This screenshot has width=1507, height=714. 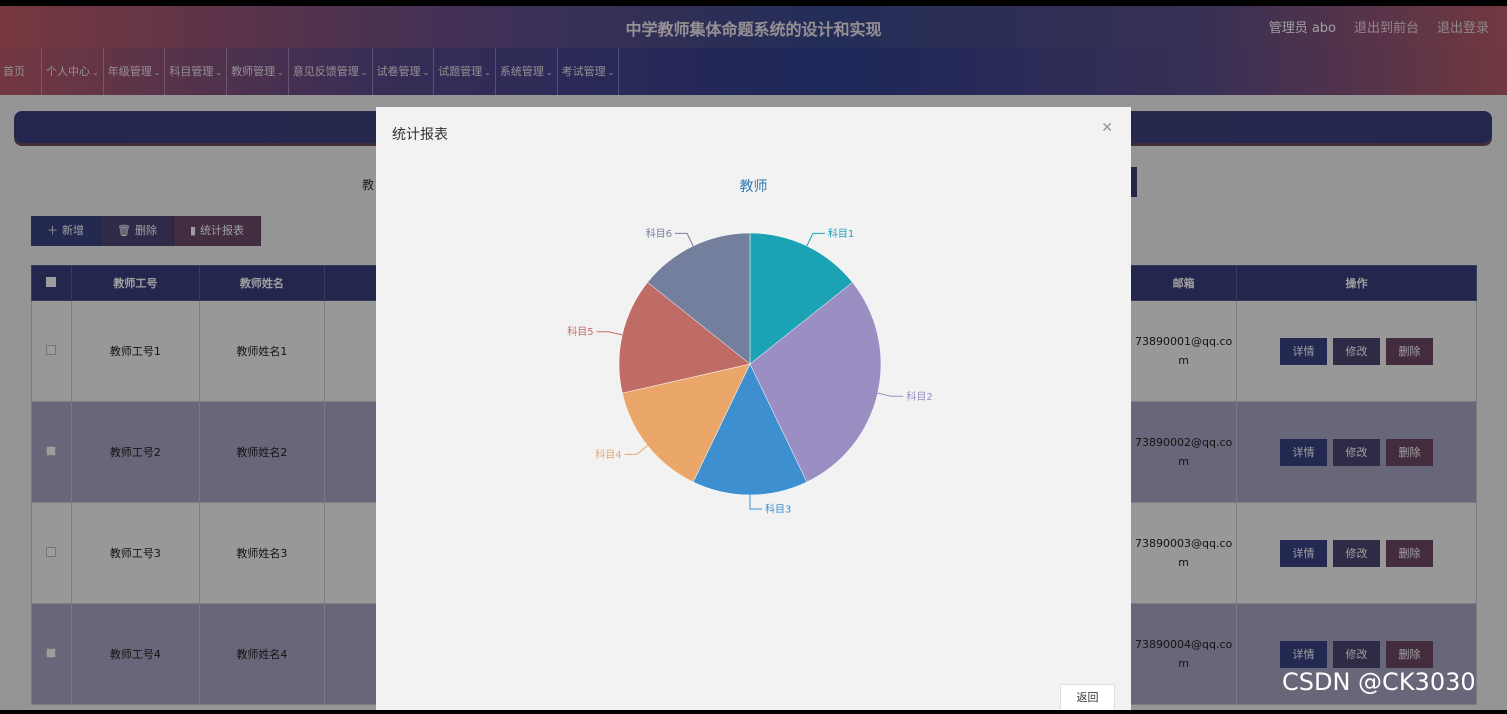 I want to click on pie-label-1: 科目1, so click(x=841, y=233).